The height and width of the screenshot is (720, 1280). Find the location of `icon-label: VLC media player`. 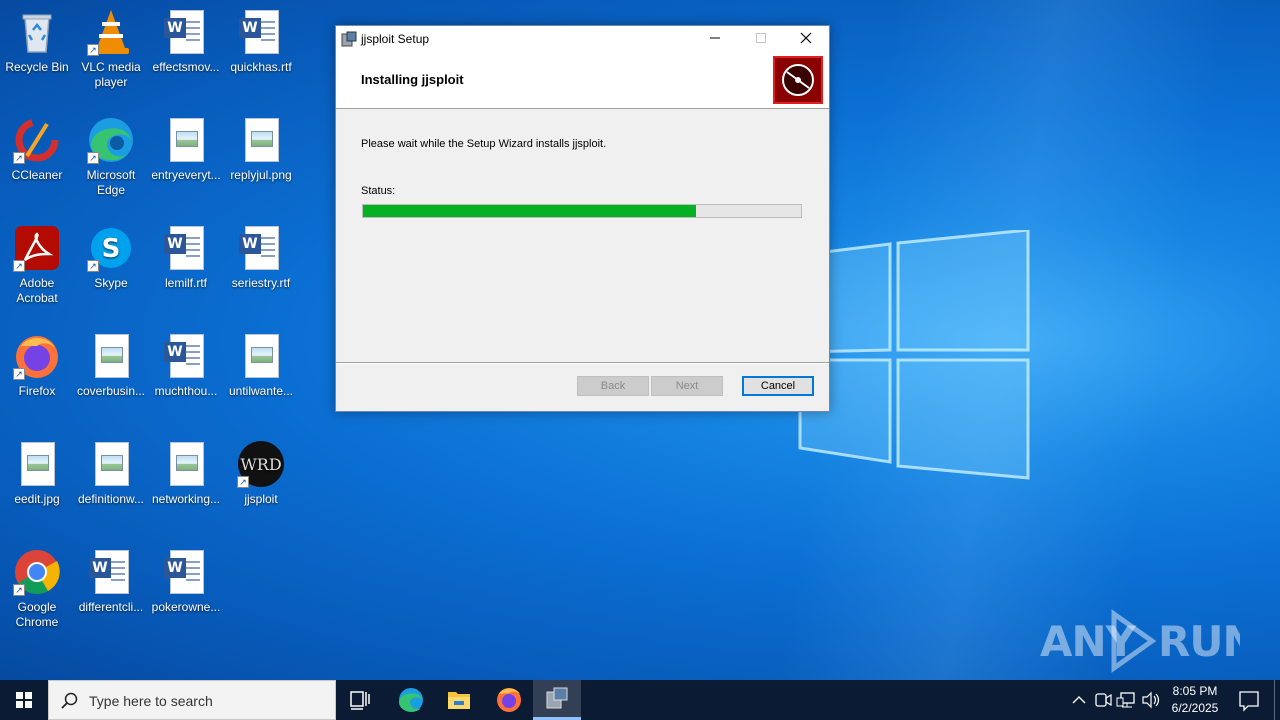

icon-label: VLC media player is located at coordinates (111, 74).